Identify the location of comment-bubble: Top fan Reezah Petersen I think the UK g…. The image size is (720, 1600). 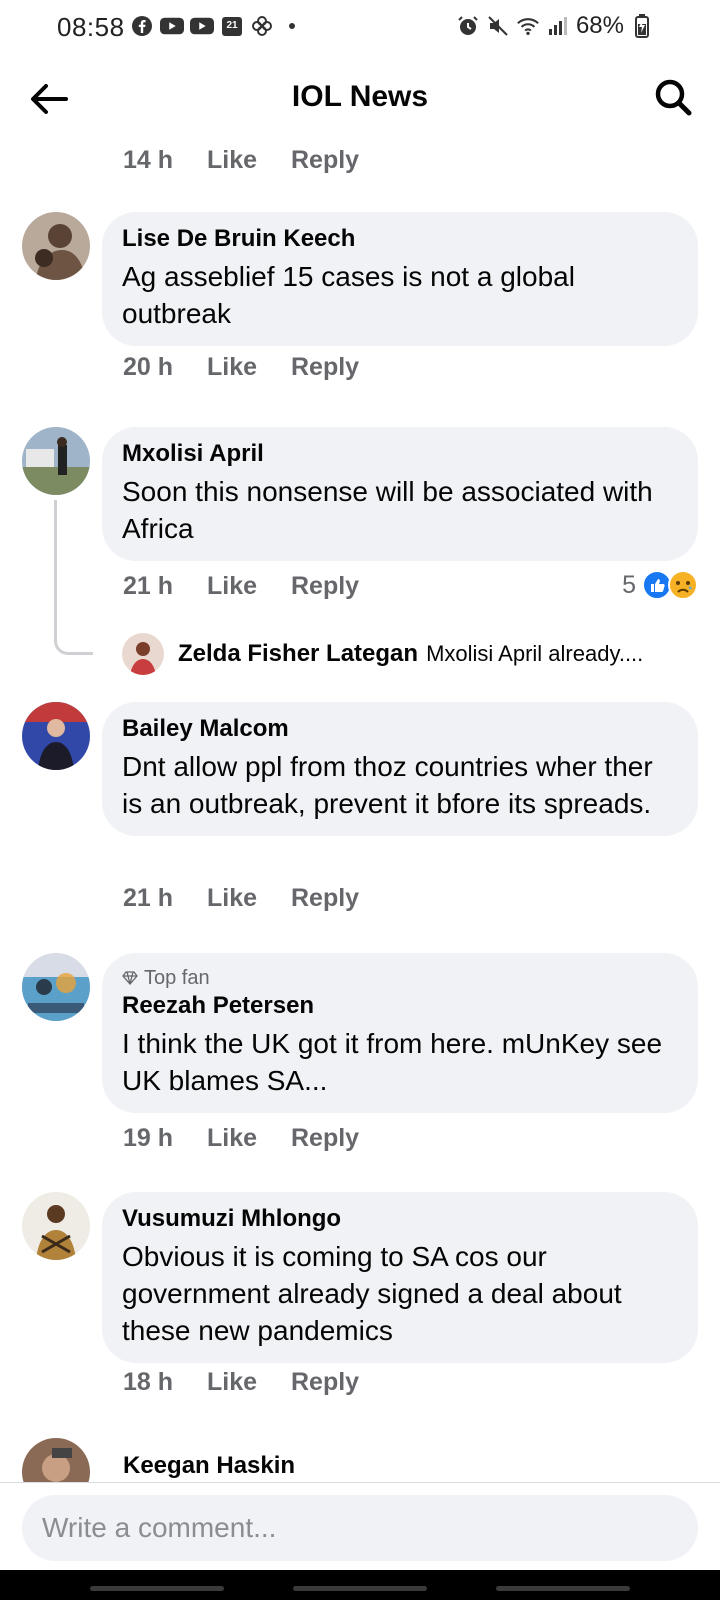
(400, 1033).